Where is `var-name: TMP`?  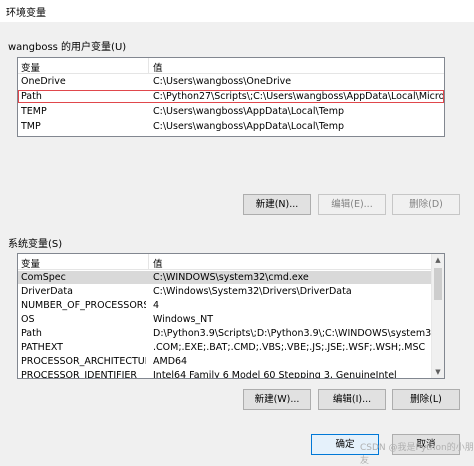
var-name: TMP is located at coordinates (31, 126).